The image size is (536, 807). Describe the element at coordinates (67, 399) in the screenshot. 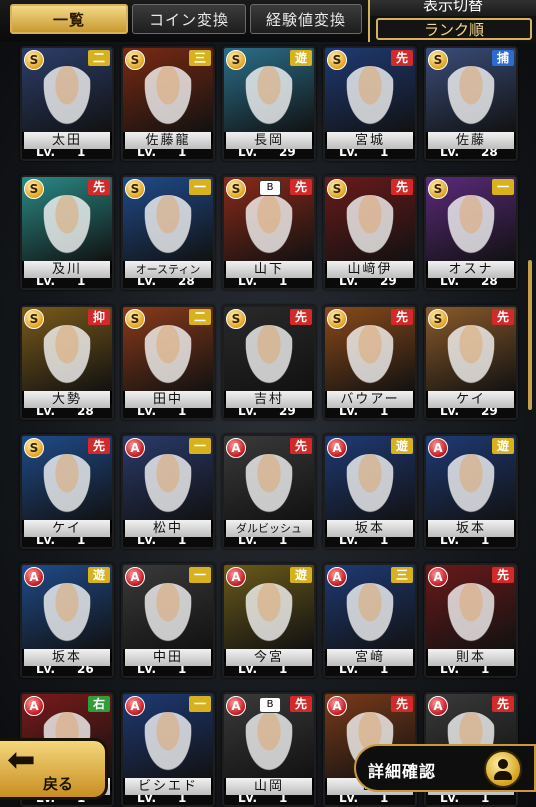

I see `player-name: 大勢` at that location.